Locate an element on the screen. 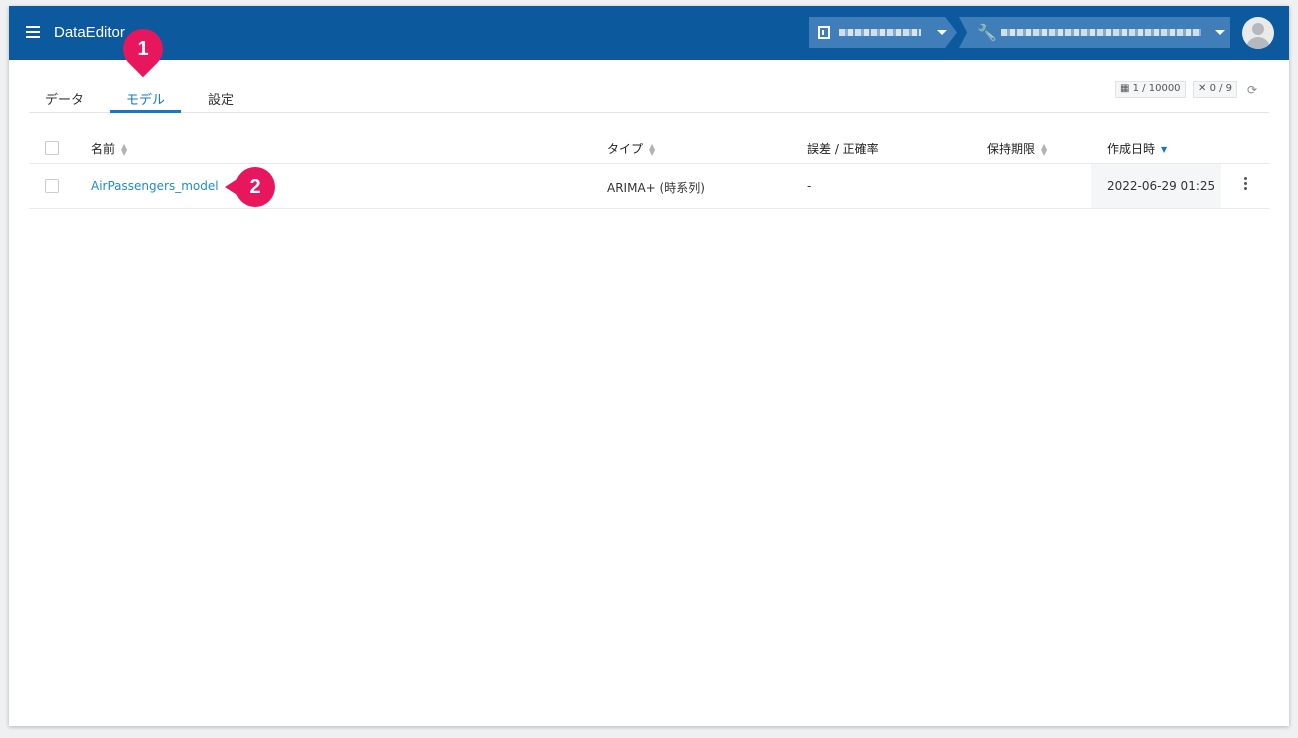 The height and width of the screenshot is (738, 1298). top-bar: DataEditor 🔧 is located at coordinates (649, 33).